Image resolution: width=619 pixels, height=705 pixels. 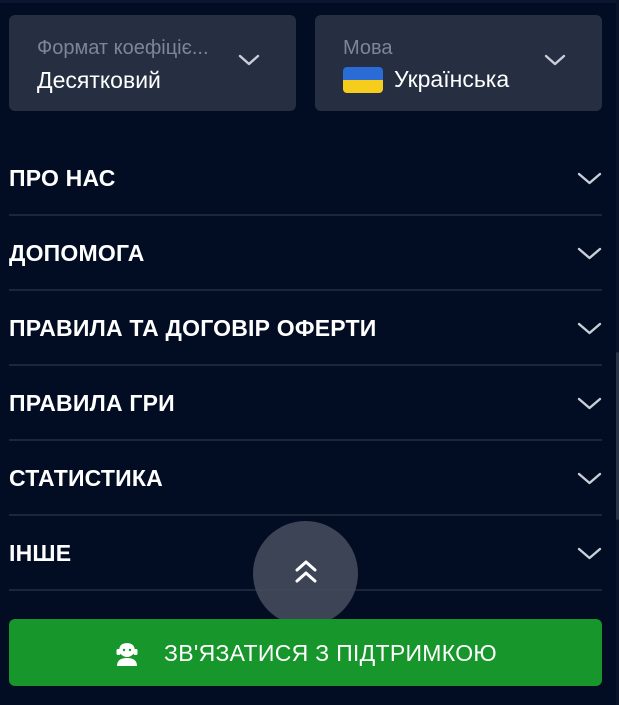 What do you see at coordinates (152, 63) in the screenshot?
I see `odds-format-select: Формат коефіціє... Десятковий` at bounding box center [152, 63].